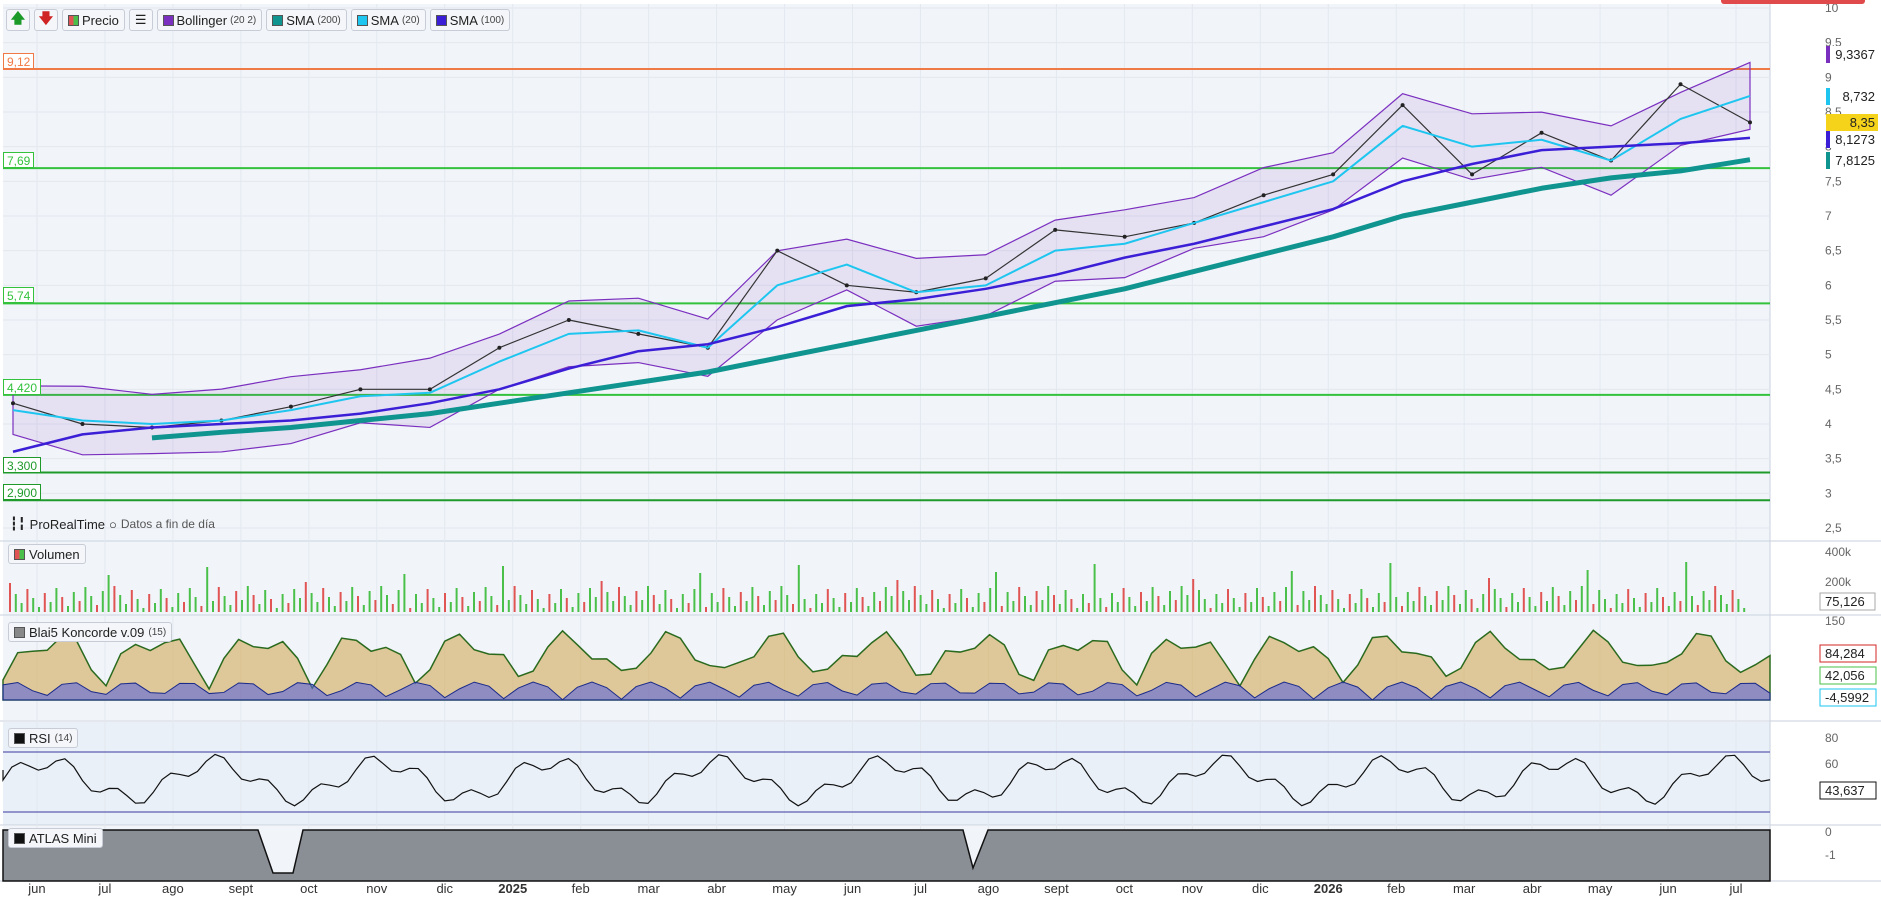 The height and width of the screenshot is (897, 1881). What do you see at coordinates (1736, 888) in the screenshot?
I see `month-label: jul` at bounding box center [1736, 888].